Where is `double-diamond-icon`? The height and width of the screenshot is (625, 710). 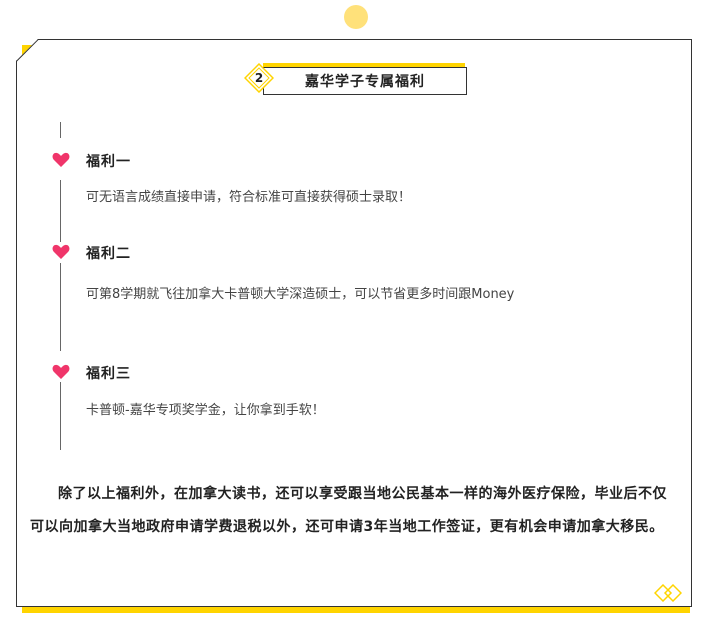
double-diamond-icon is located at coordinates (668, 593).